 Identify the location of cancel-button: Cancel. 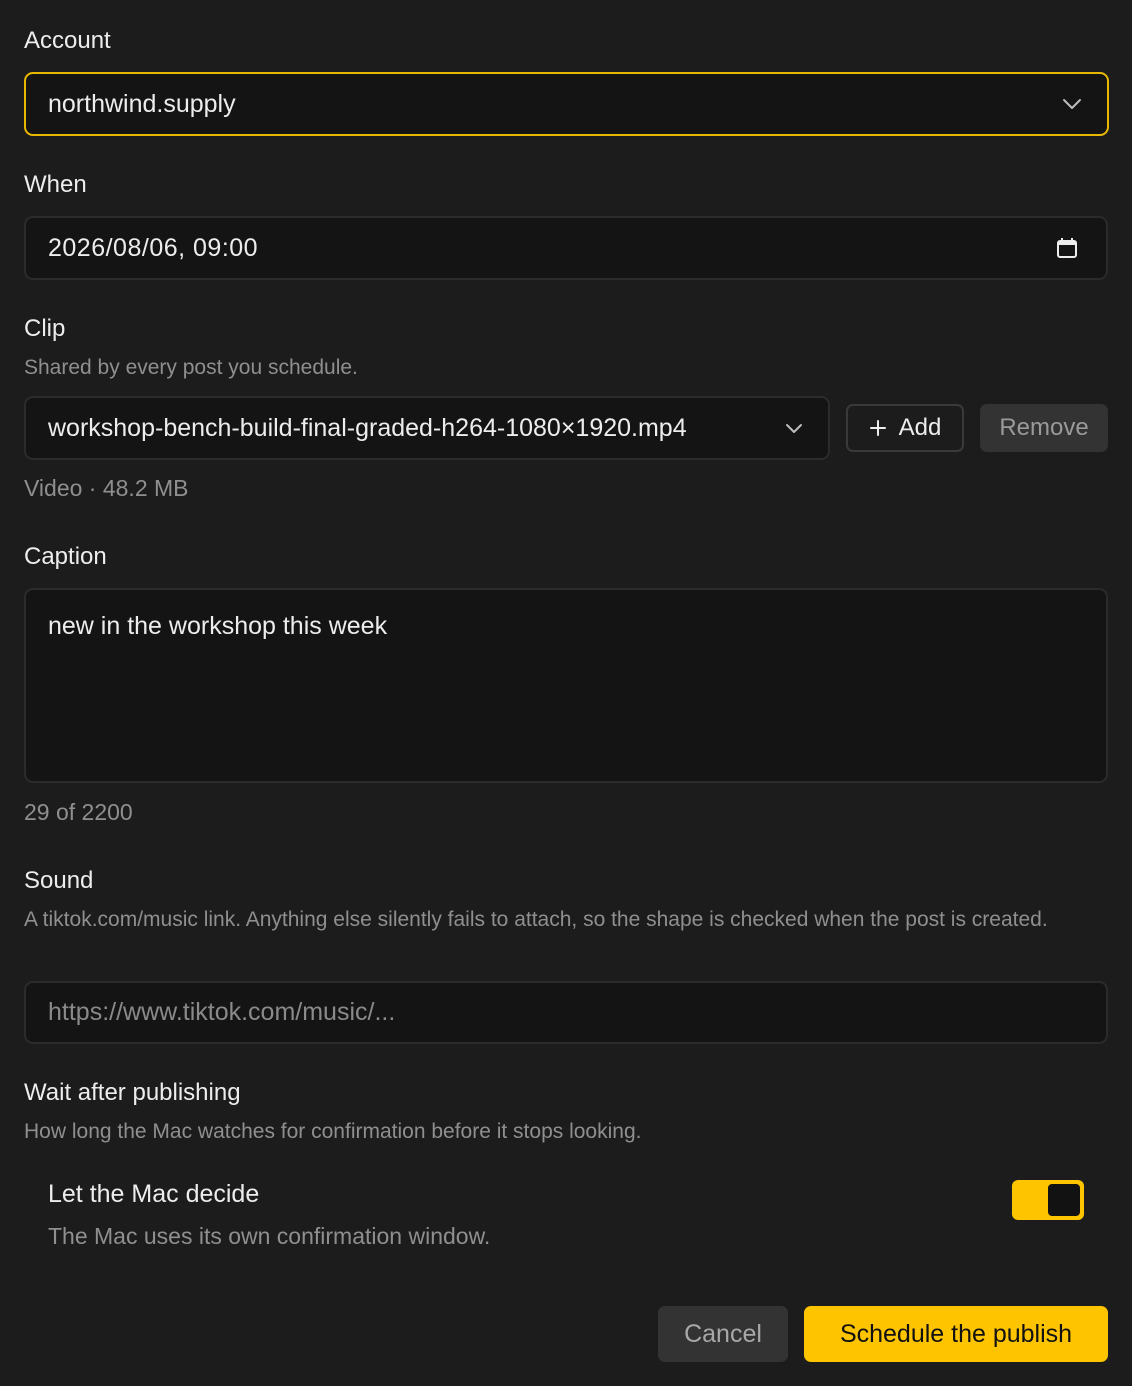
(723, 1334).